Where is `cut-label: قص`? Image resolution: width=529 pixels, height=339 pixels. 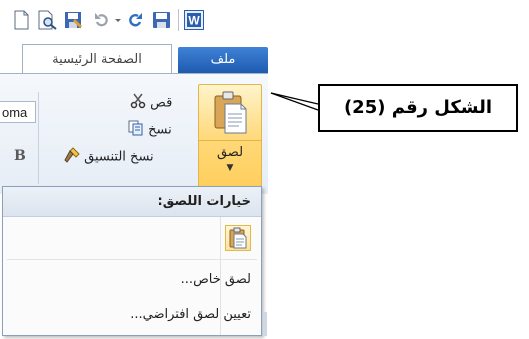 cut-label: قص is located at coordinates (161, 103).